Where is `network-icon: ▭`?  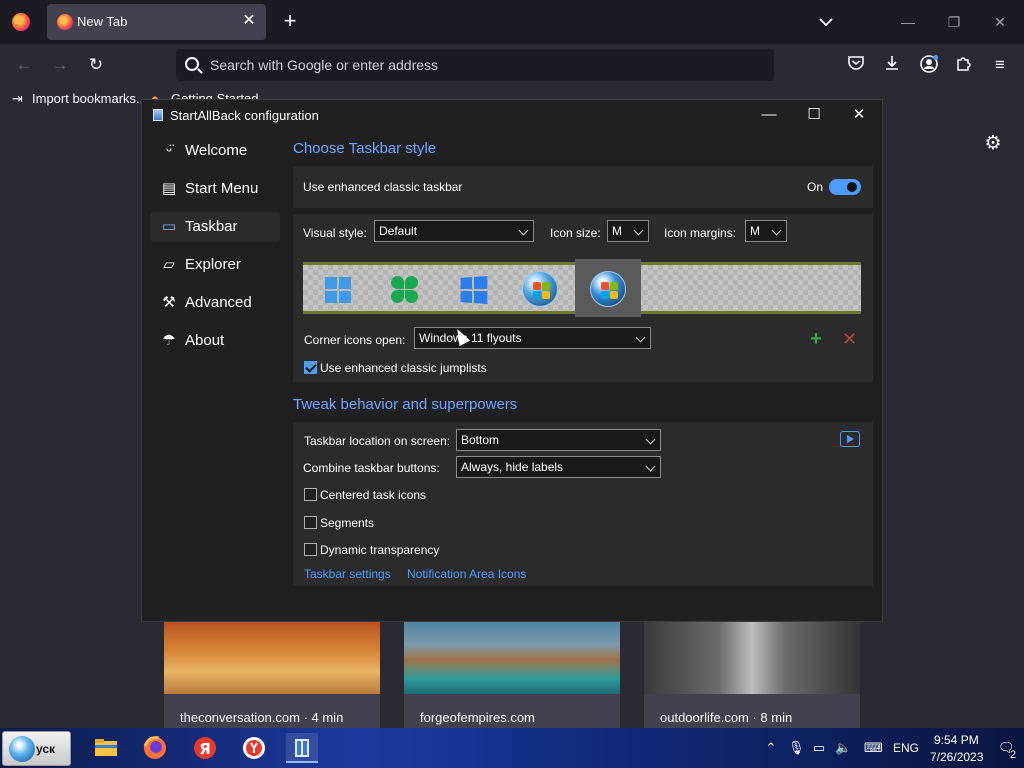
network-icon: ▭ is located at coordinates (819, 748).